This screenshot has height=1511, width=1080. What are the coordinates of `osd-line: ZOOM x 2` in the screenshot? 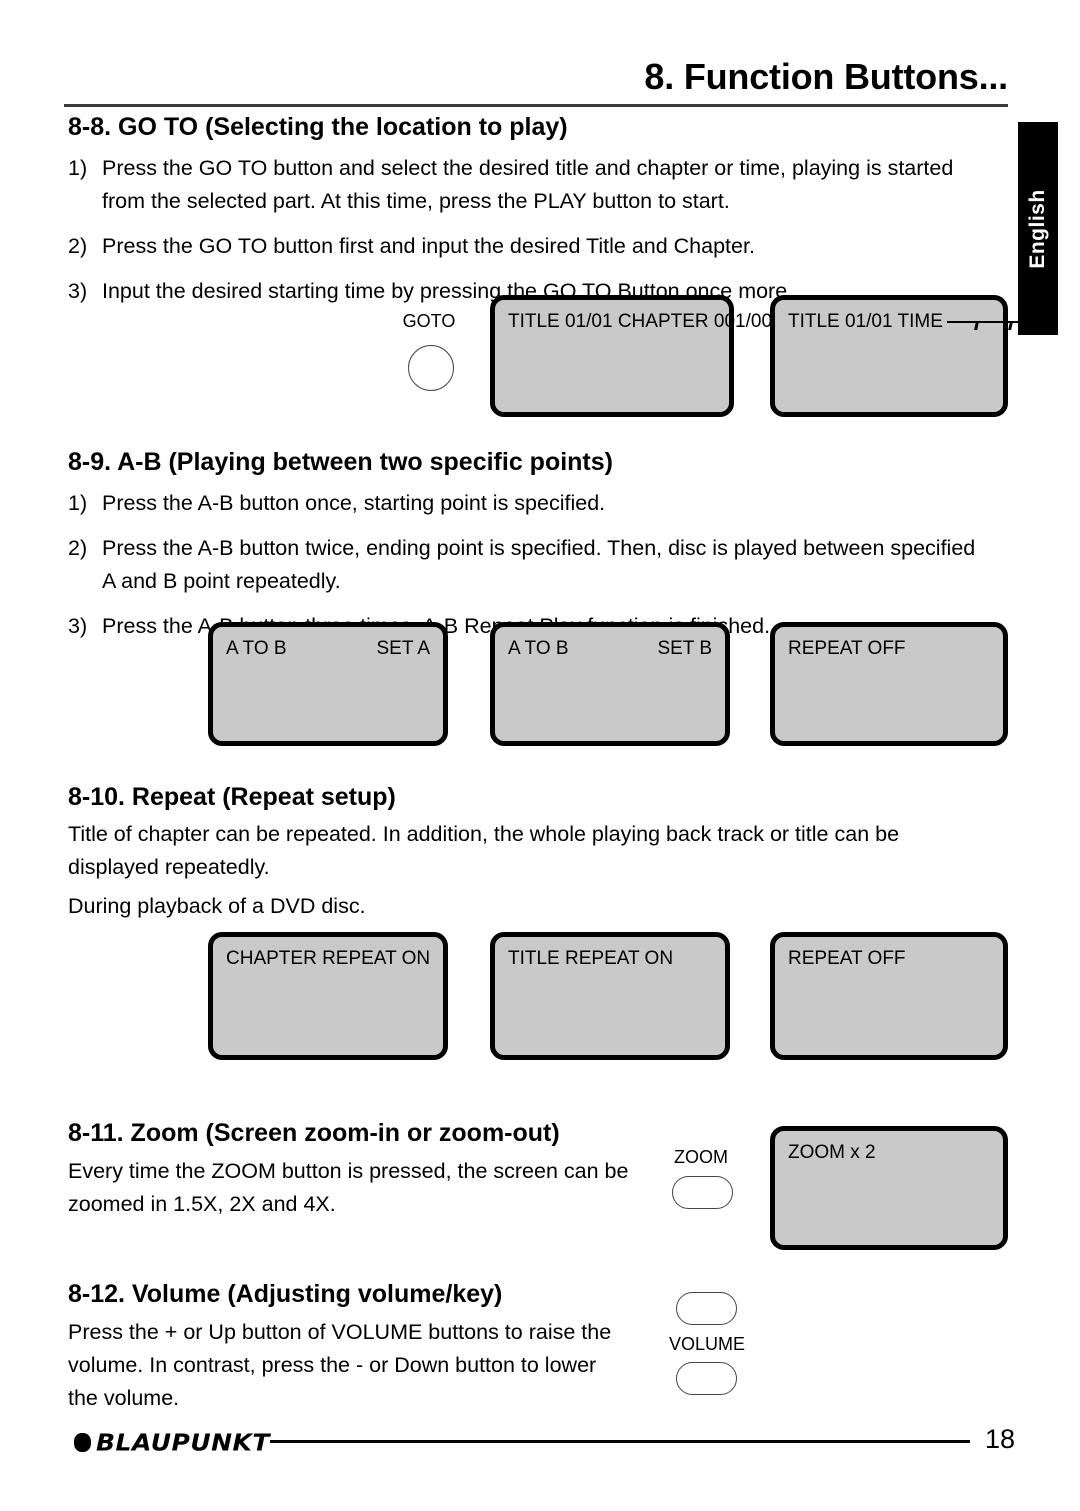 It's located at (889, 1153).